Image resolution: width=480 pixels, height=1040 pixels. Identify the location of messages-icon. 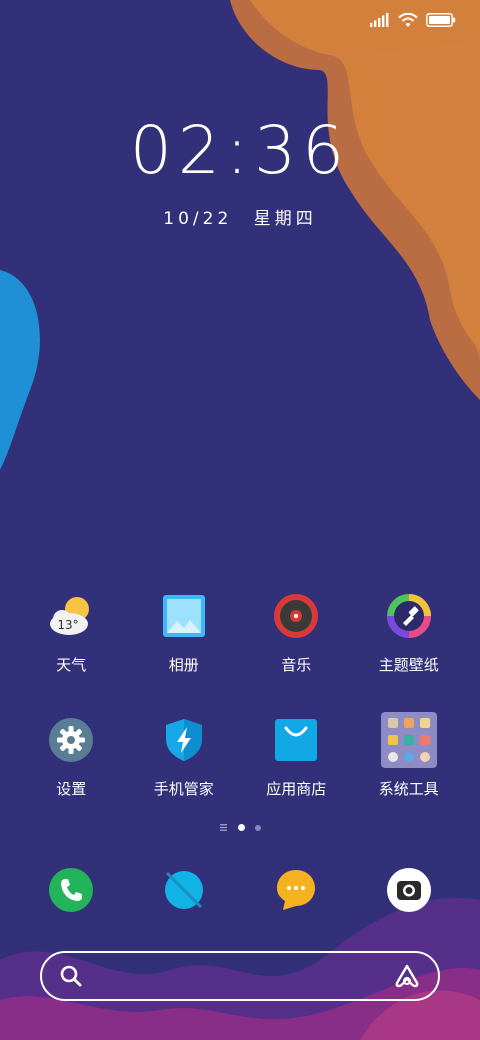
(296, 890).